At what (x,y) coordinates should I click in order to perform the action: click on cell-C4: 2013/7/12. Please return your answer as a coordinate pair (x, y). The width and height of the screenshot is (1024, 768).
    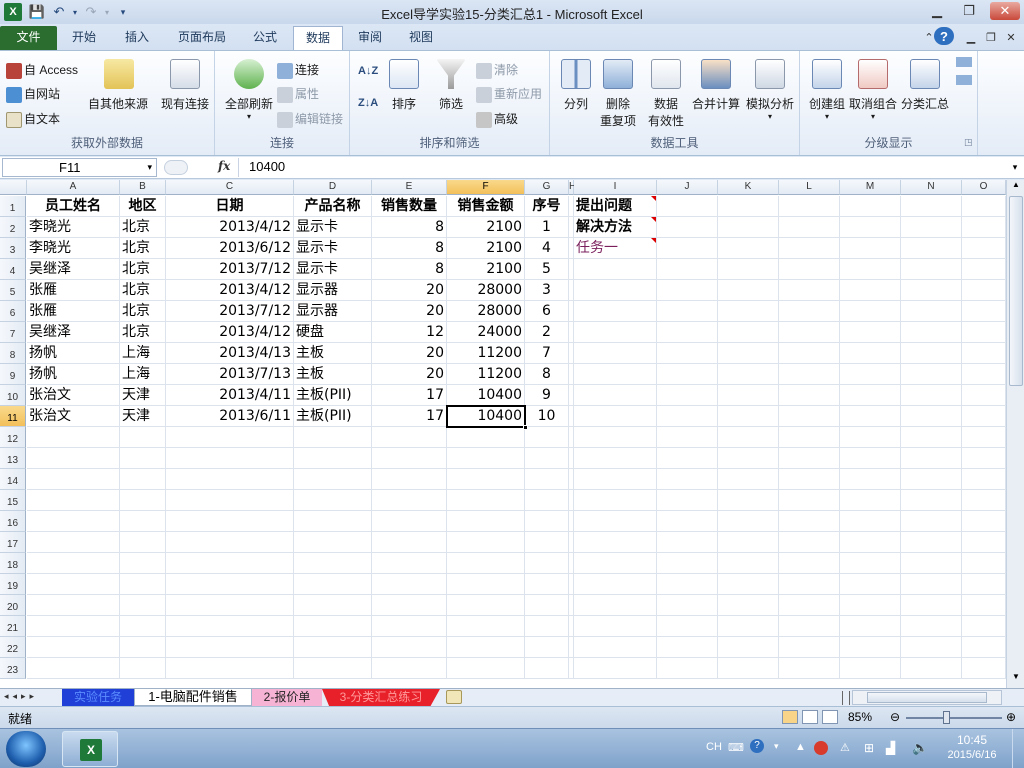
    Looking at the image, I should click on (230, 269).